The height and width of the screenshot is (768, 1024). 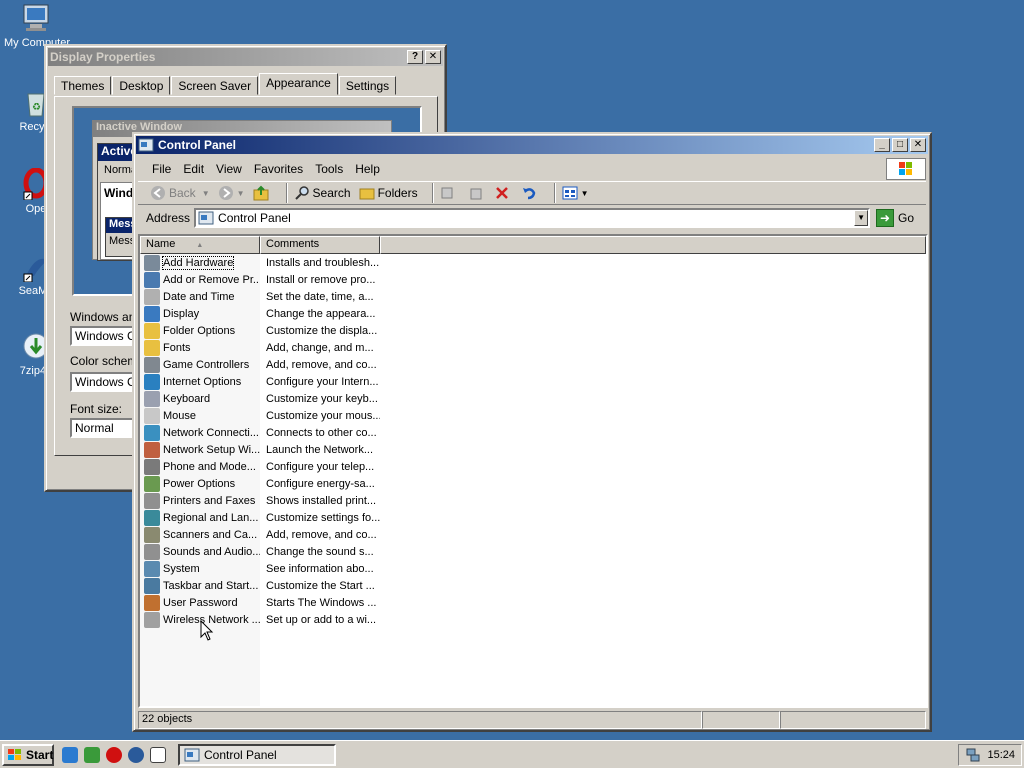 I want to click on item-name-cell: Date and Time, so click(x=200, y=296).